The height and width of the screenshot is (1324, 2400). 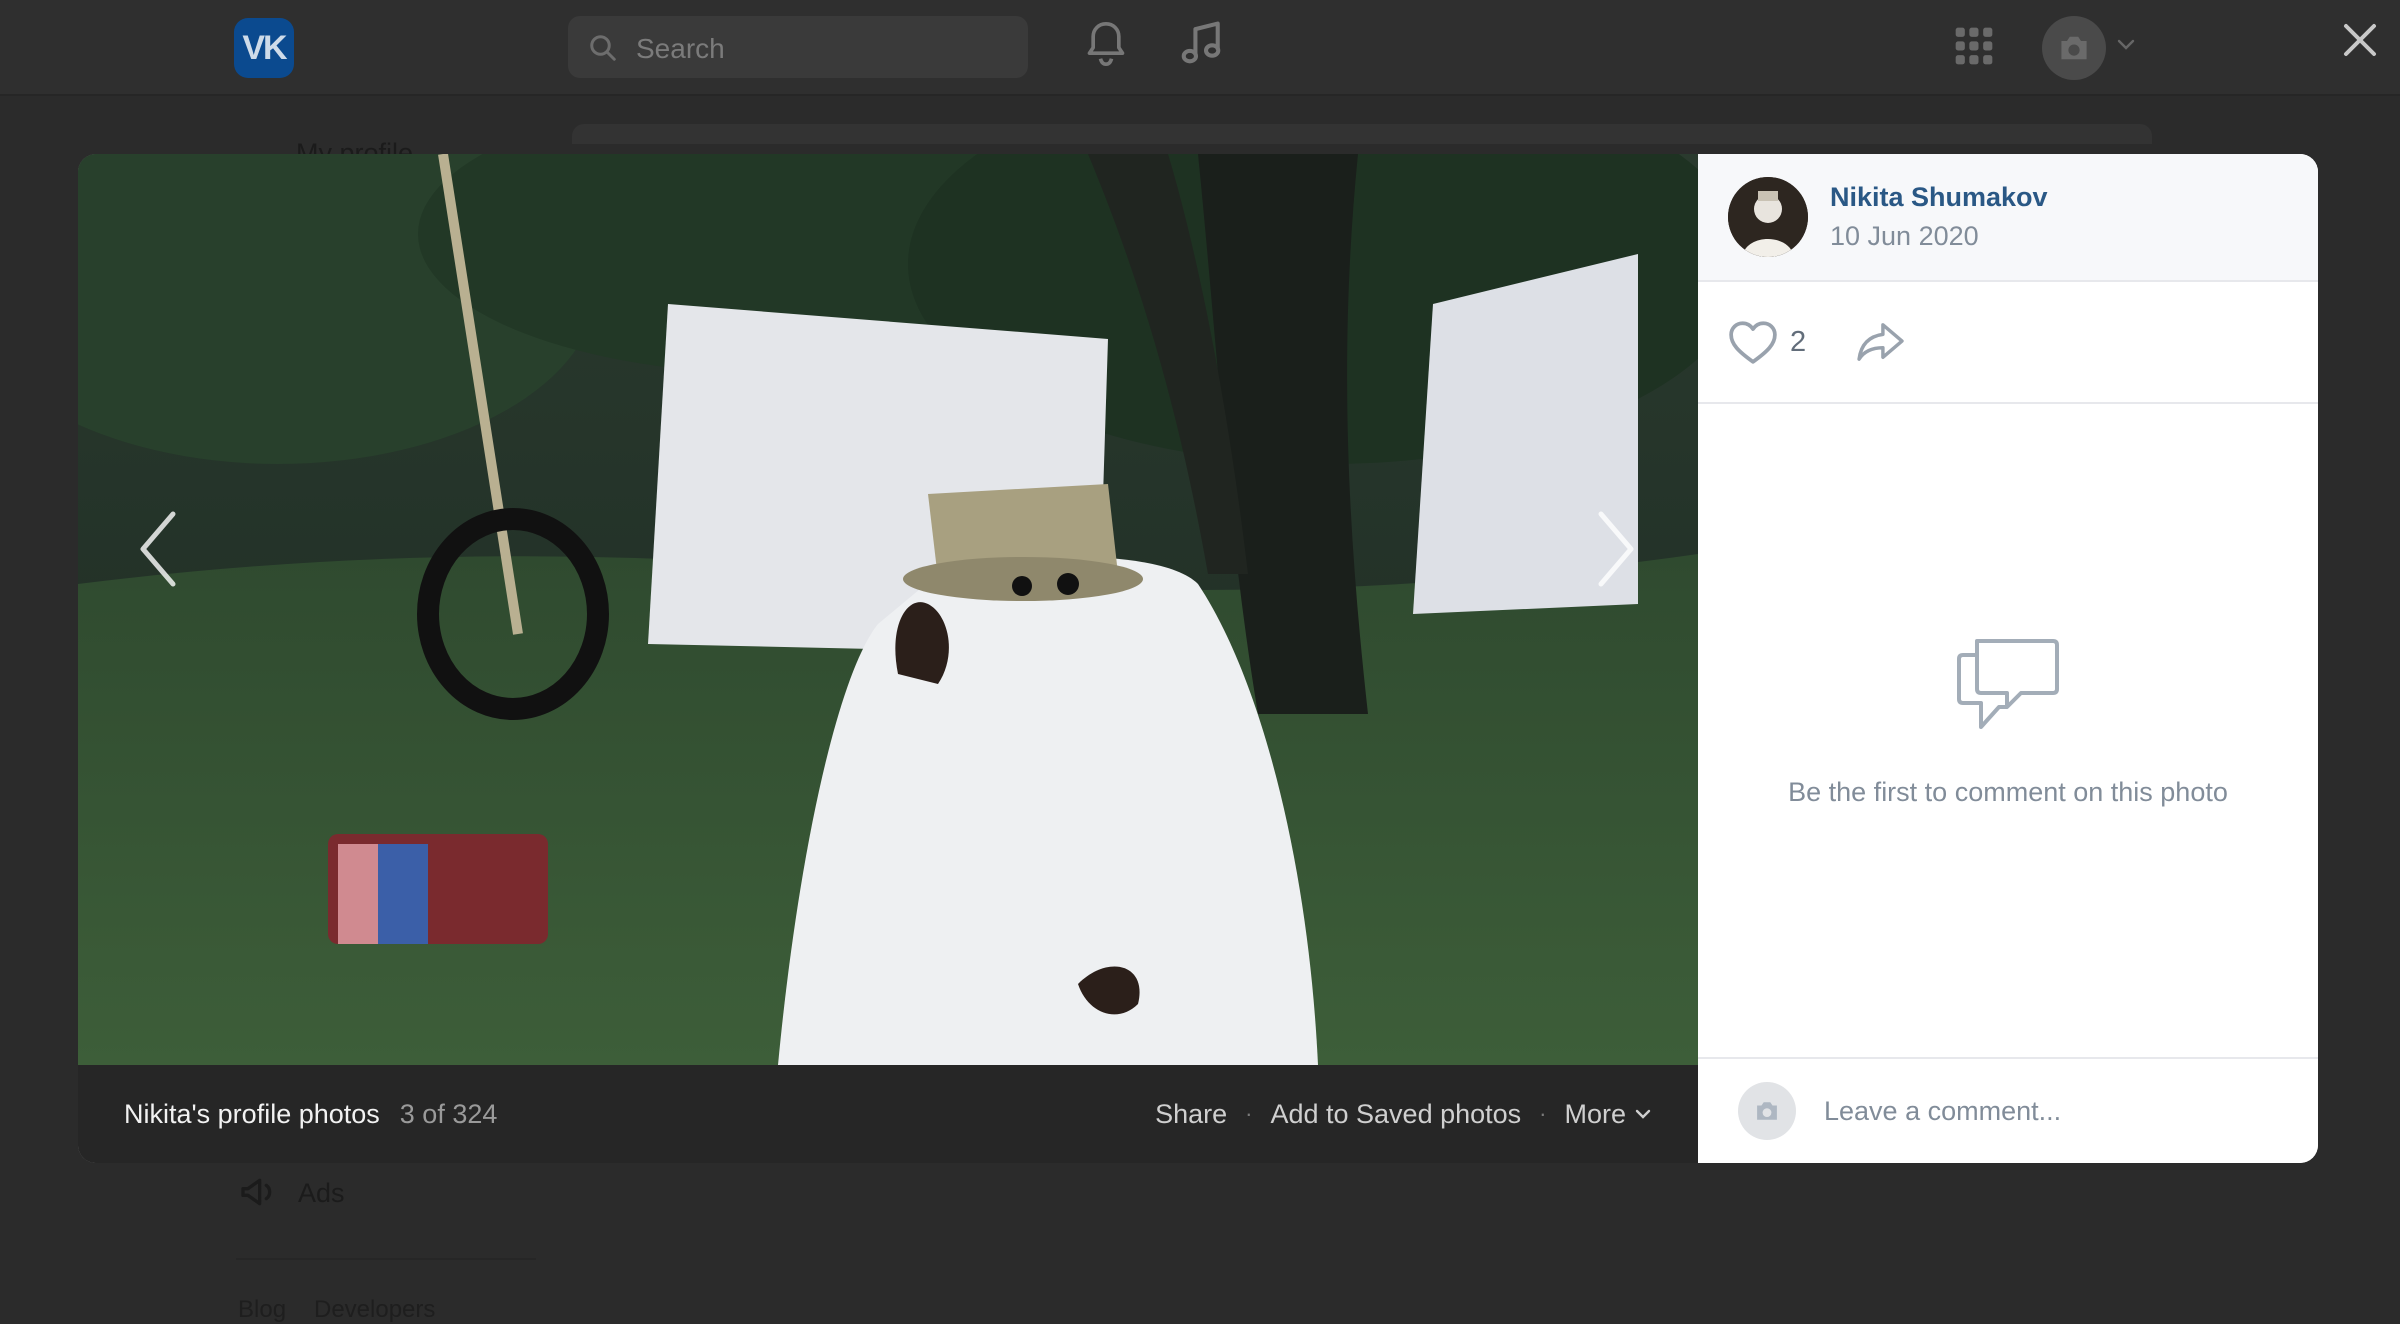 What do you see at coordinates (386, 1259) in the screenshot?
I see `sidebar-divider` at bounding box center [386, 1259].